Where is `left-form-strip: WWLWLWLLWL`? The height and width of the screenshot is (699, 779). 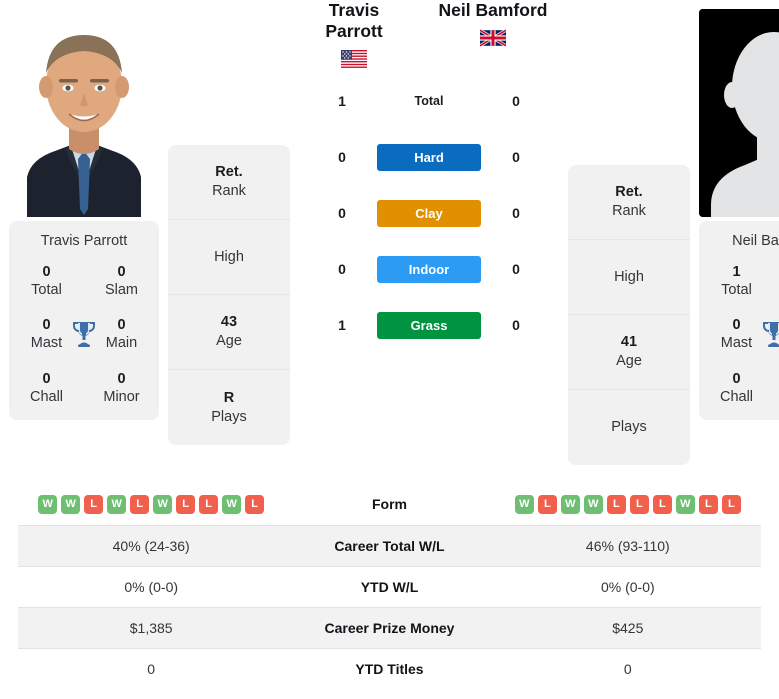
left-form-strip: WWLWLWLLWL is located at coordinates (151, 504).